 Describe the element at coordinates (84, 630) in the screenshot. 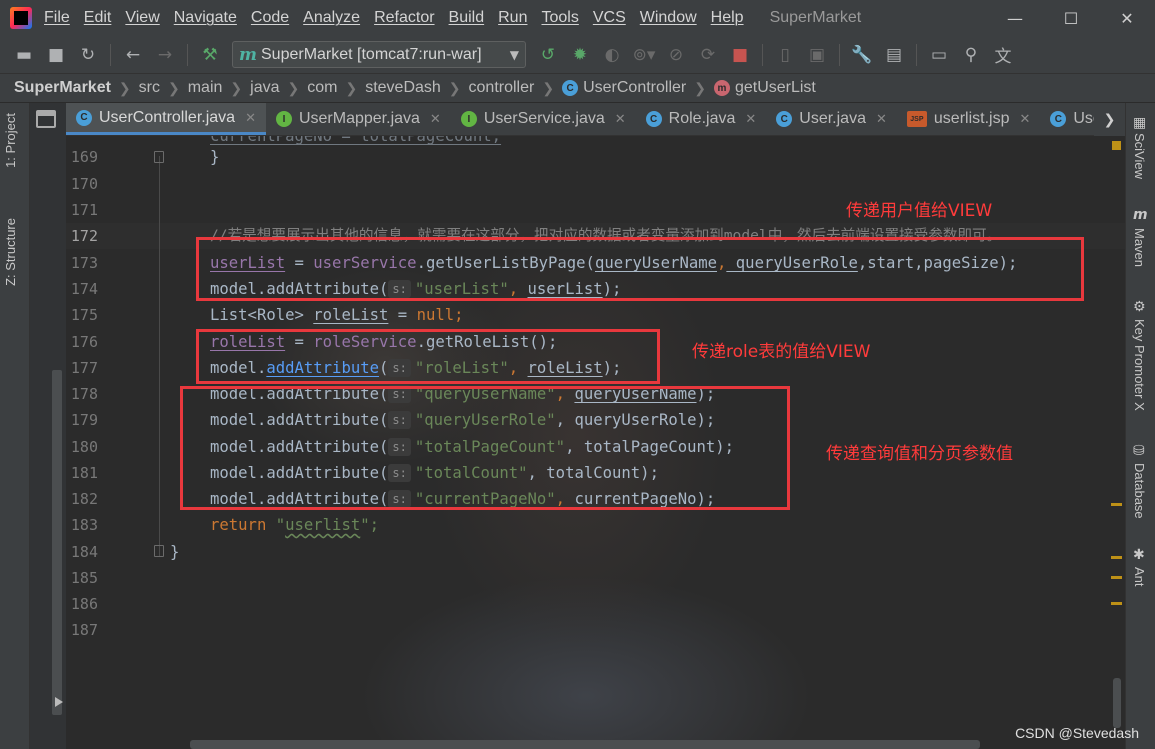

I see `line-number: 187` at that location.